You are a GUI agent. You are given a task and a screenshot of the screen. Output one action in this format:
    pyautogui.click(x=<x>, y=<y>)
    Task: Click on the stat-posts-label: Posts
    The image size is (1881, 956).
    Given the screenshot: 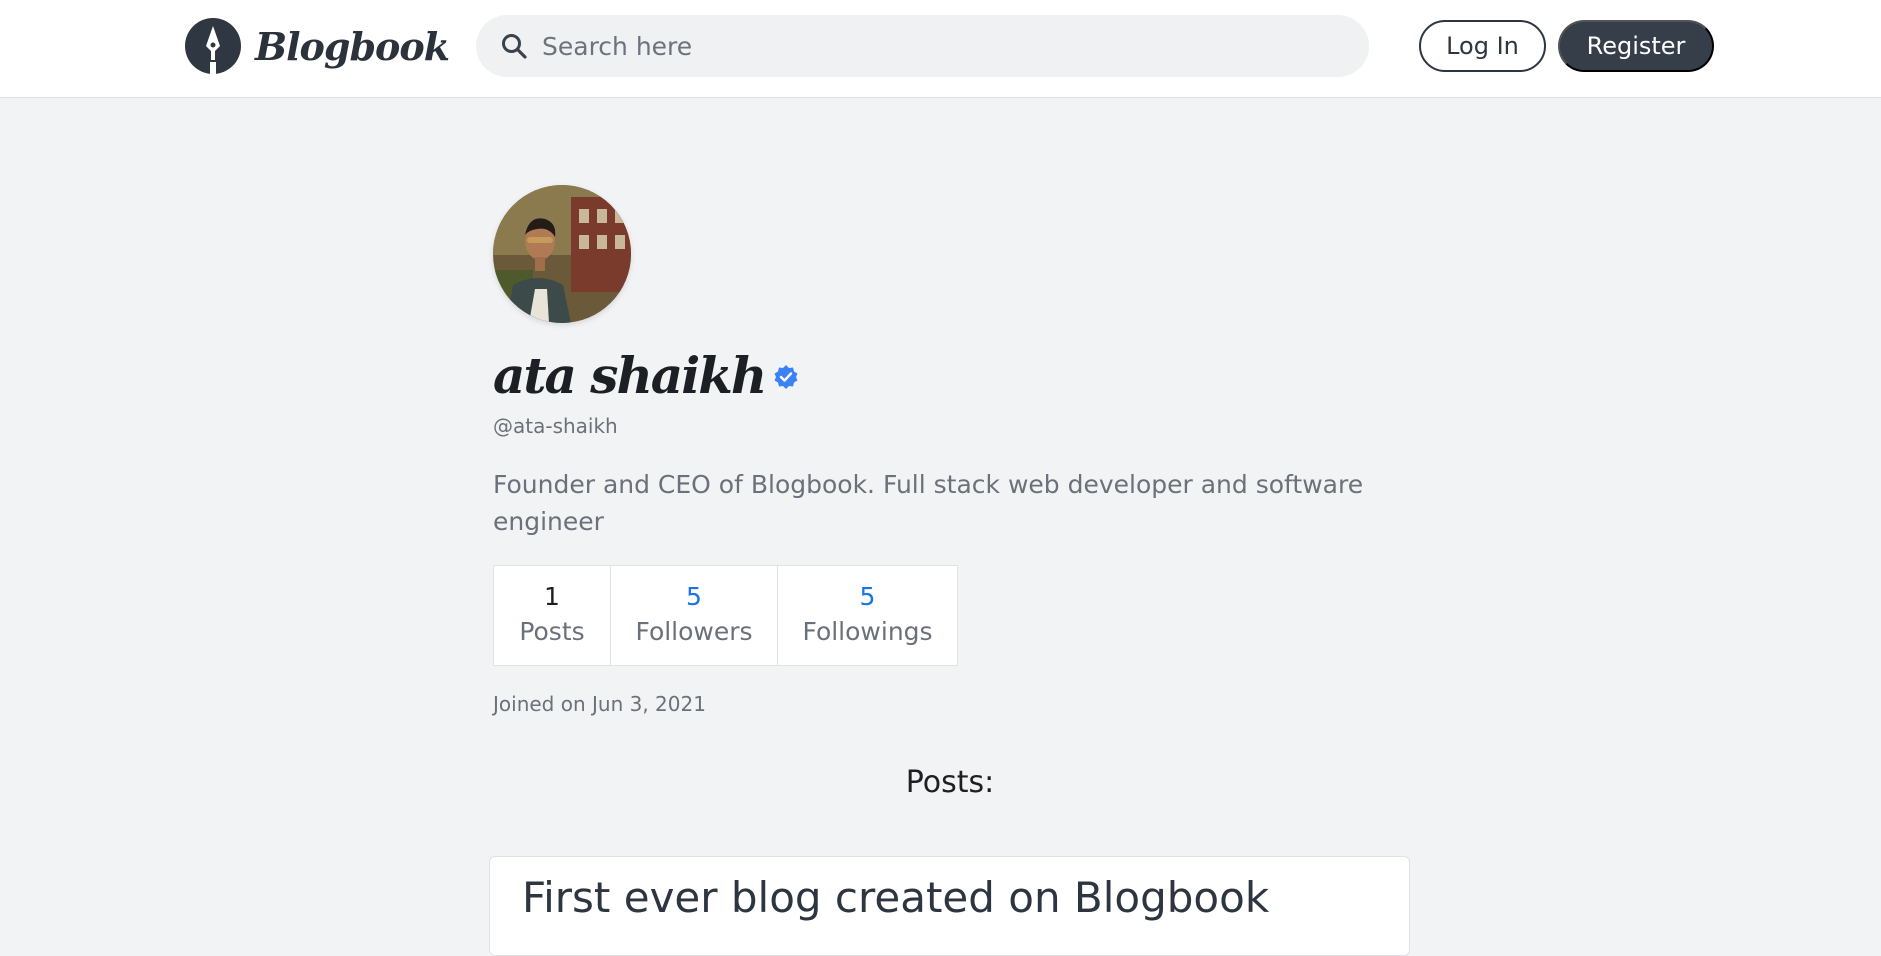 What is the action you would take?
    pyautogui.click(x=552, y=631)
    